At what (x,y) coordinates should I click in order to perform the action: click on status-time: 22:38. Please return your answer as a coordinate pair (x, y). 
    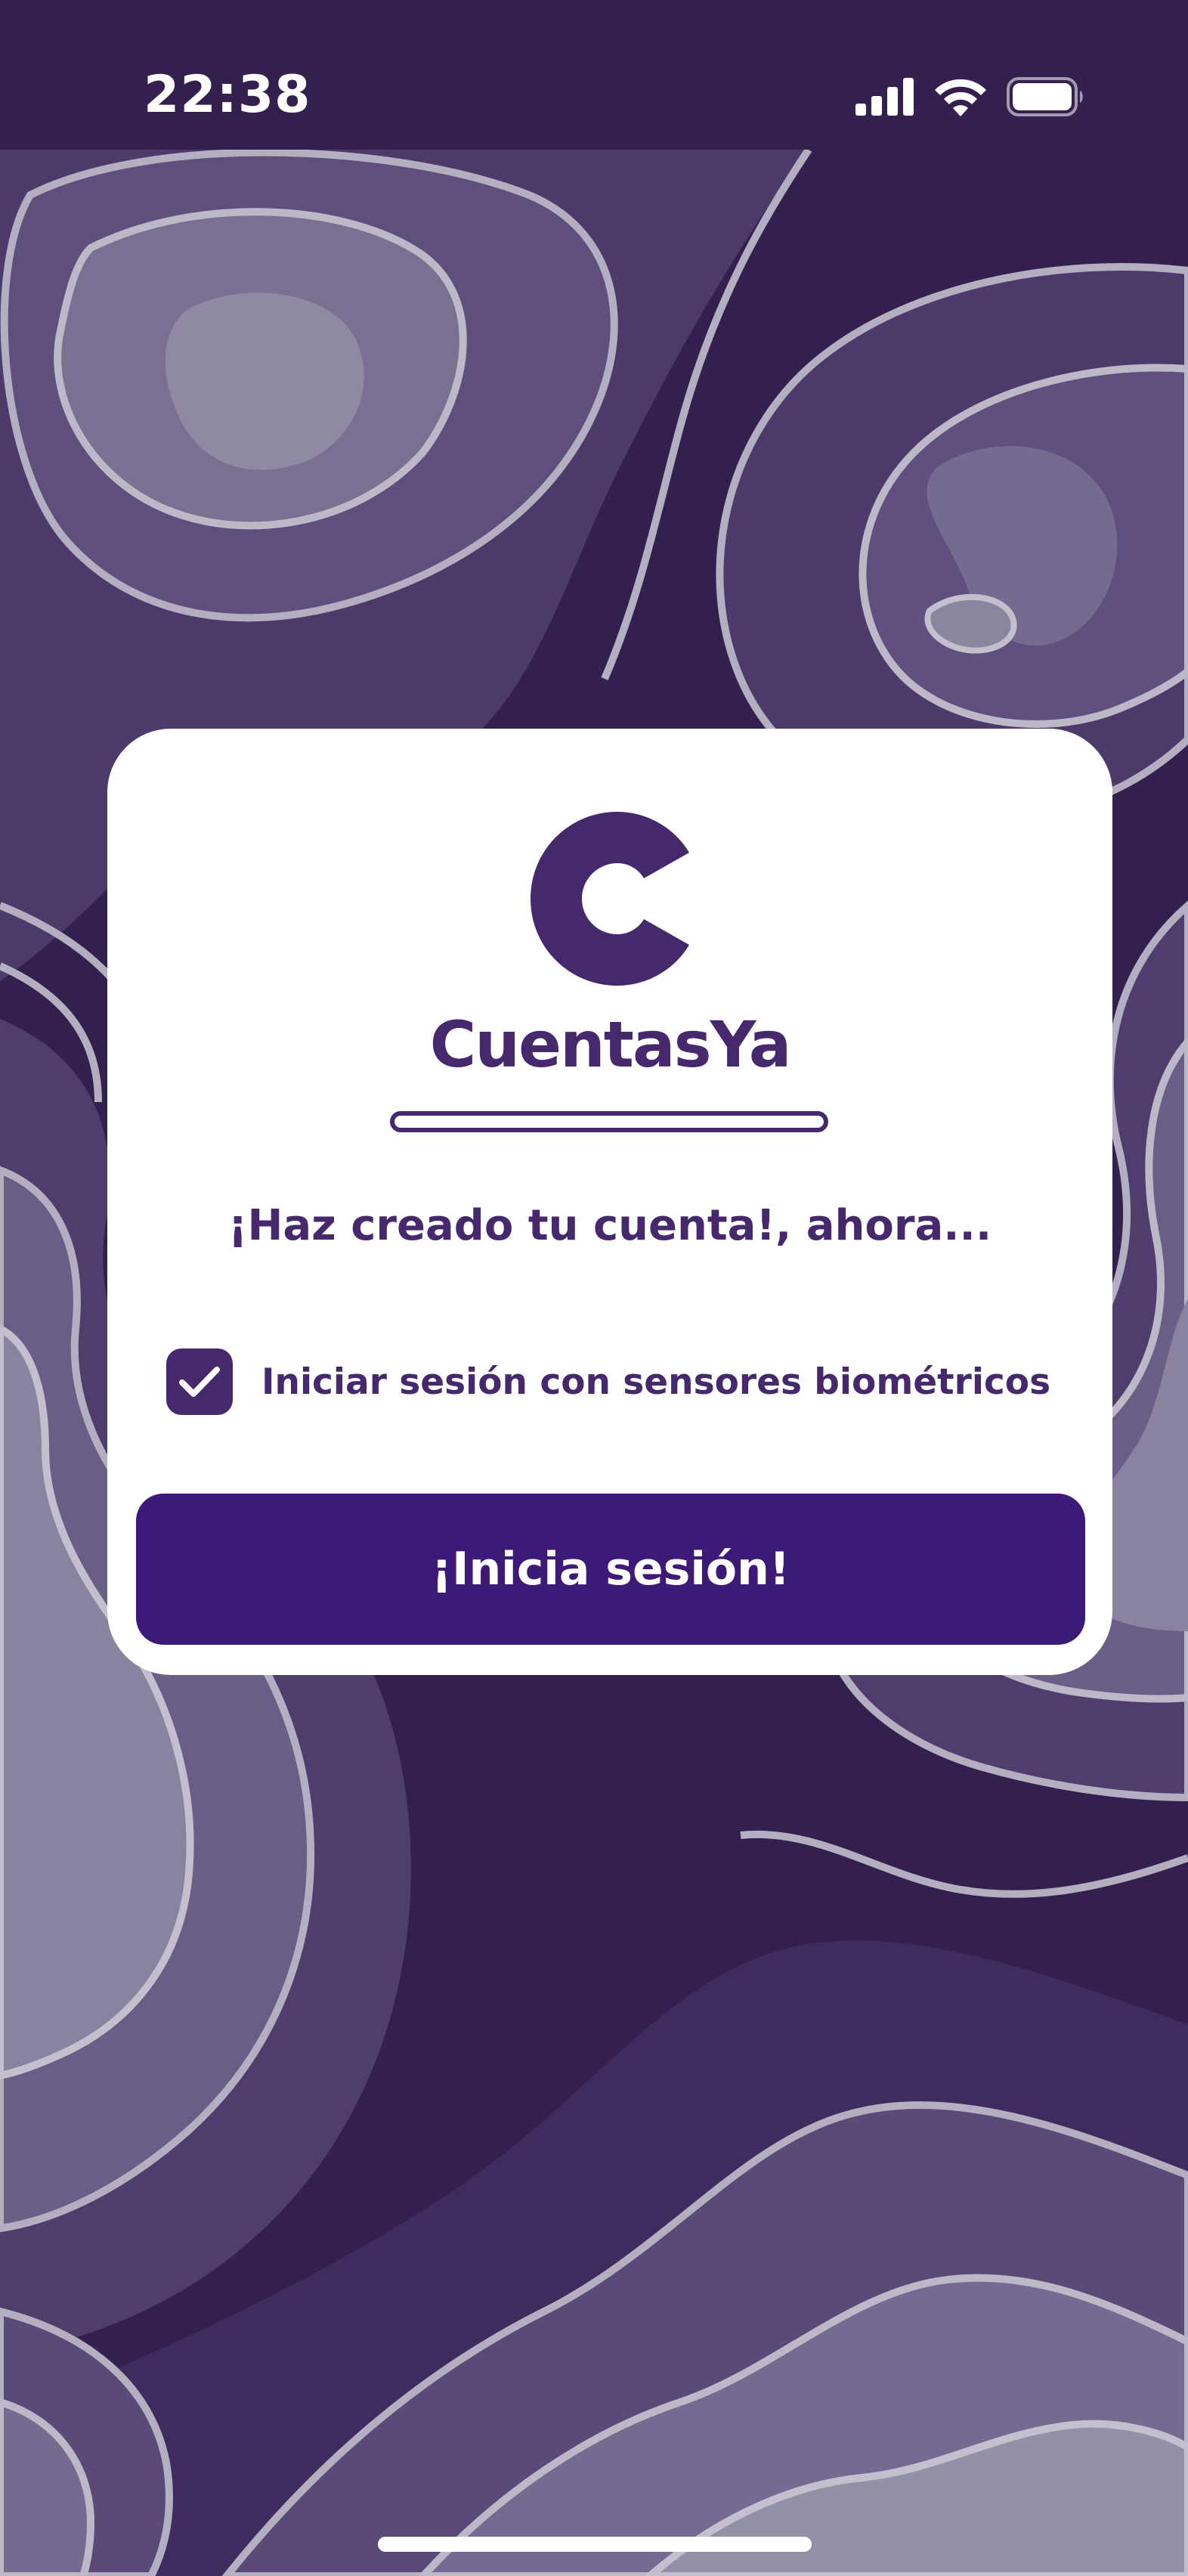
    Looking at the image, I should click on (228, 95).